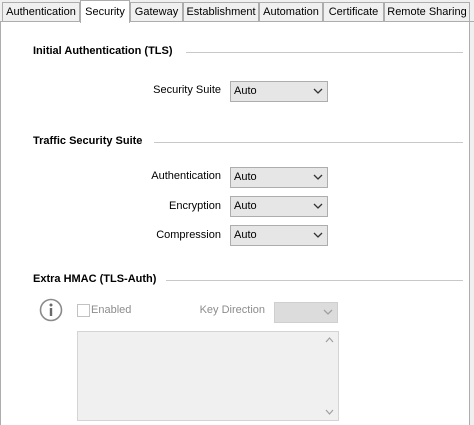  What do you see at coordinates (306, 312) in the screenshot?
I see `key-direction-select` at bounding box center [306, 312].